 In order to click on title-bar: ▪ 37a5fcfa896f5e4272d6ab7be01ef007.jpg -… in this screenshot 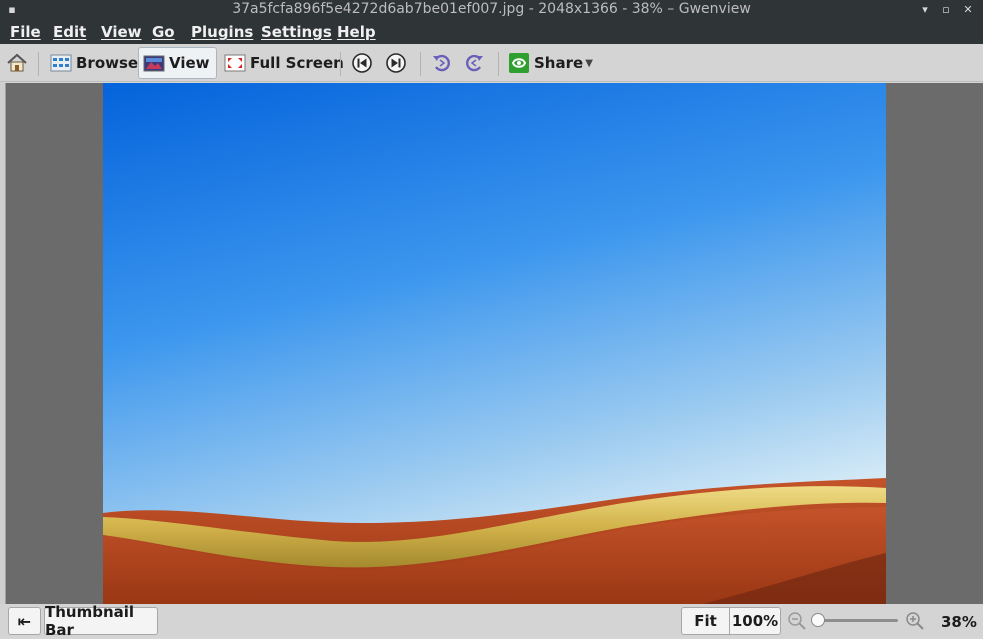, I will do `click(491, 10)`.